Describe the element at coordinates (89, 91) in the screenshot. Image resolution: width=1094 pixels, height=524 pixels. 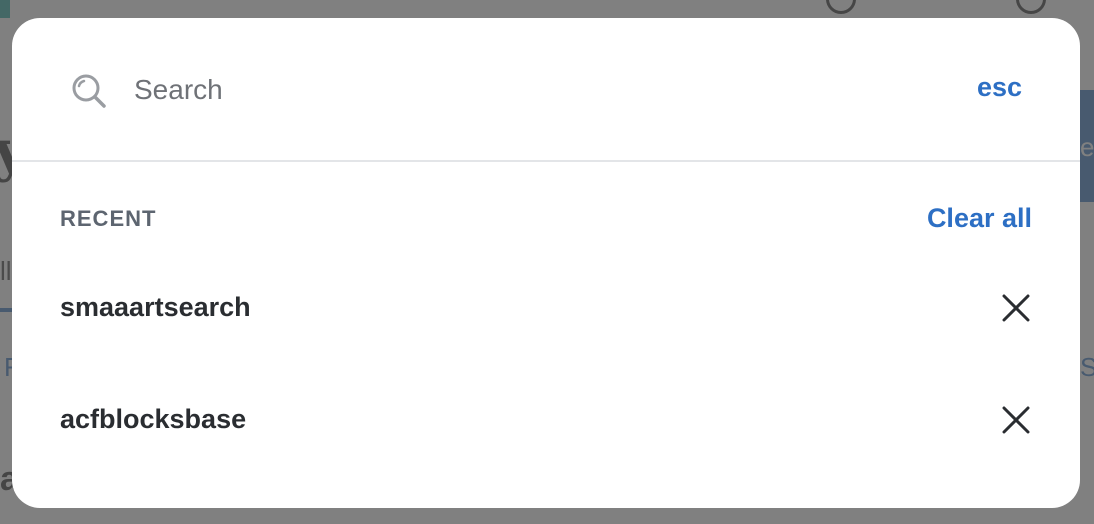
I see `search-icon` at that location.